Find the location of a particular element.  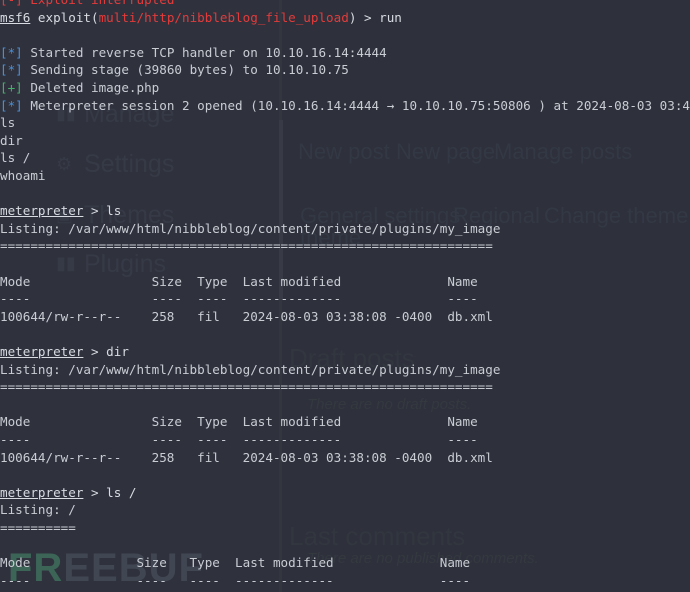

line-underline-3: ---- ---- ---- ------------- ---- is located at coordinates (235, 581).